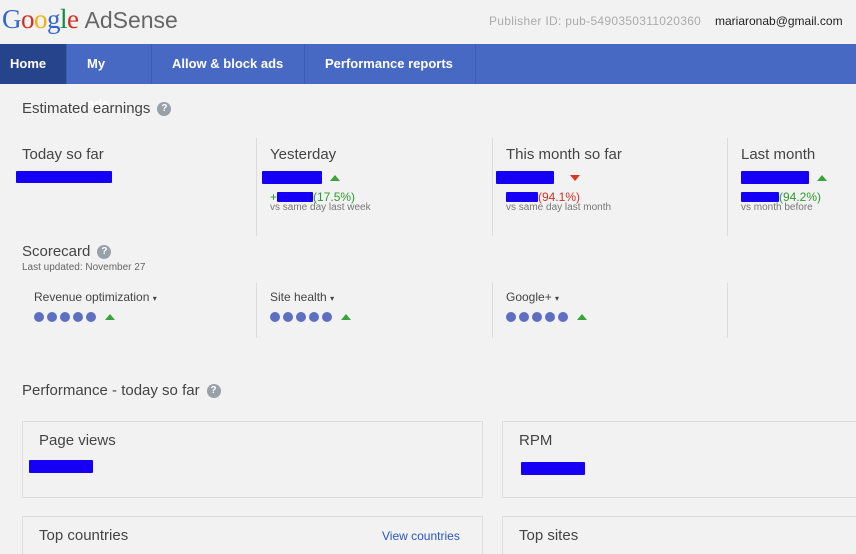 Image resolution: width=856 pixels, height=554 pixels. What do you see at coordinates (84, 535) in the screenshot?
I see `card-title: Top countries` at bounding box center [84, 535].